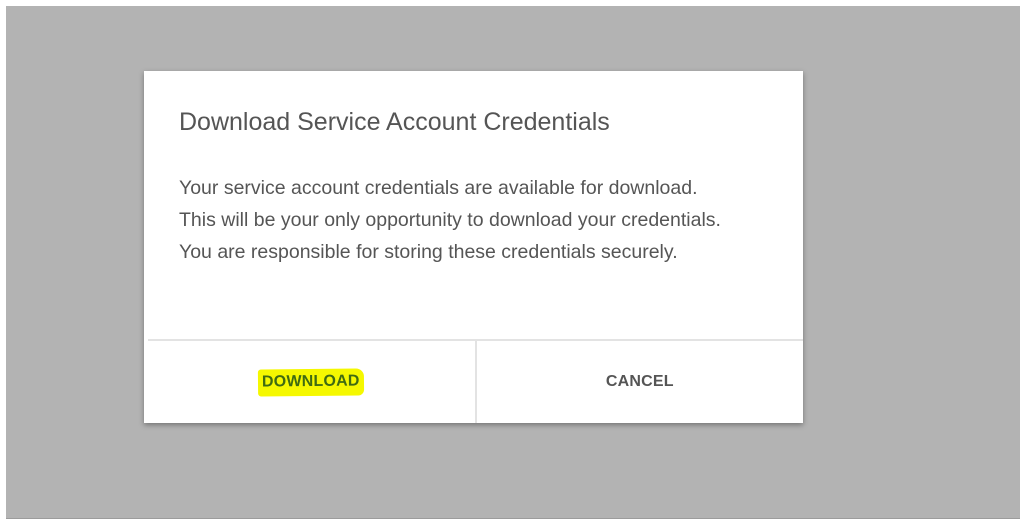 This screenshot has width=1021, height=521. I want to click on dialog-title: Download Service Account Credentials, so click(394, 122).